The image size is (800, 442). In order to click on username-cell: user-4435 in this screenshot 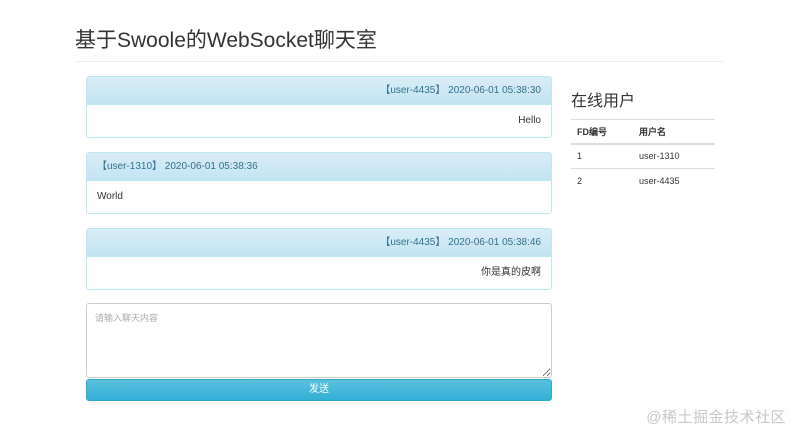, I will do `click(659, 181)`.